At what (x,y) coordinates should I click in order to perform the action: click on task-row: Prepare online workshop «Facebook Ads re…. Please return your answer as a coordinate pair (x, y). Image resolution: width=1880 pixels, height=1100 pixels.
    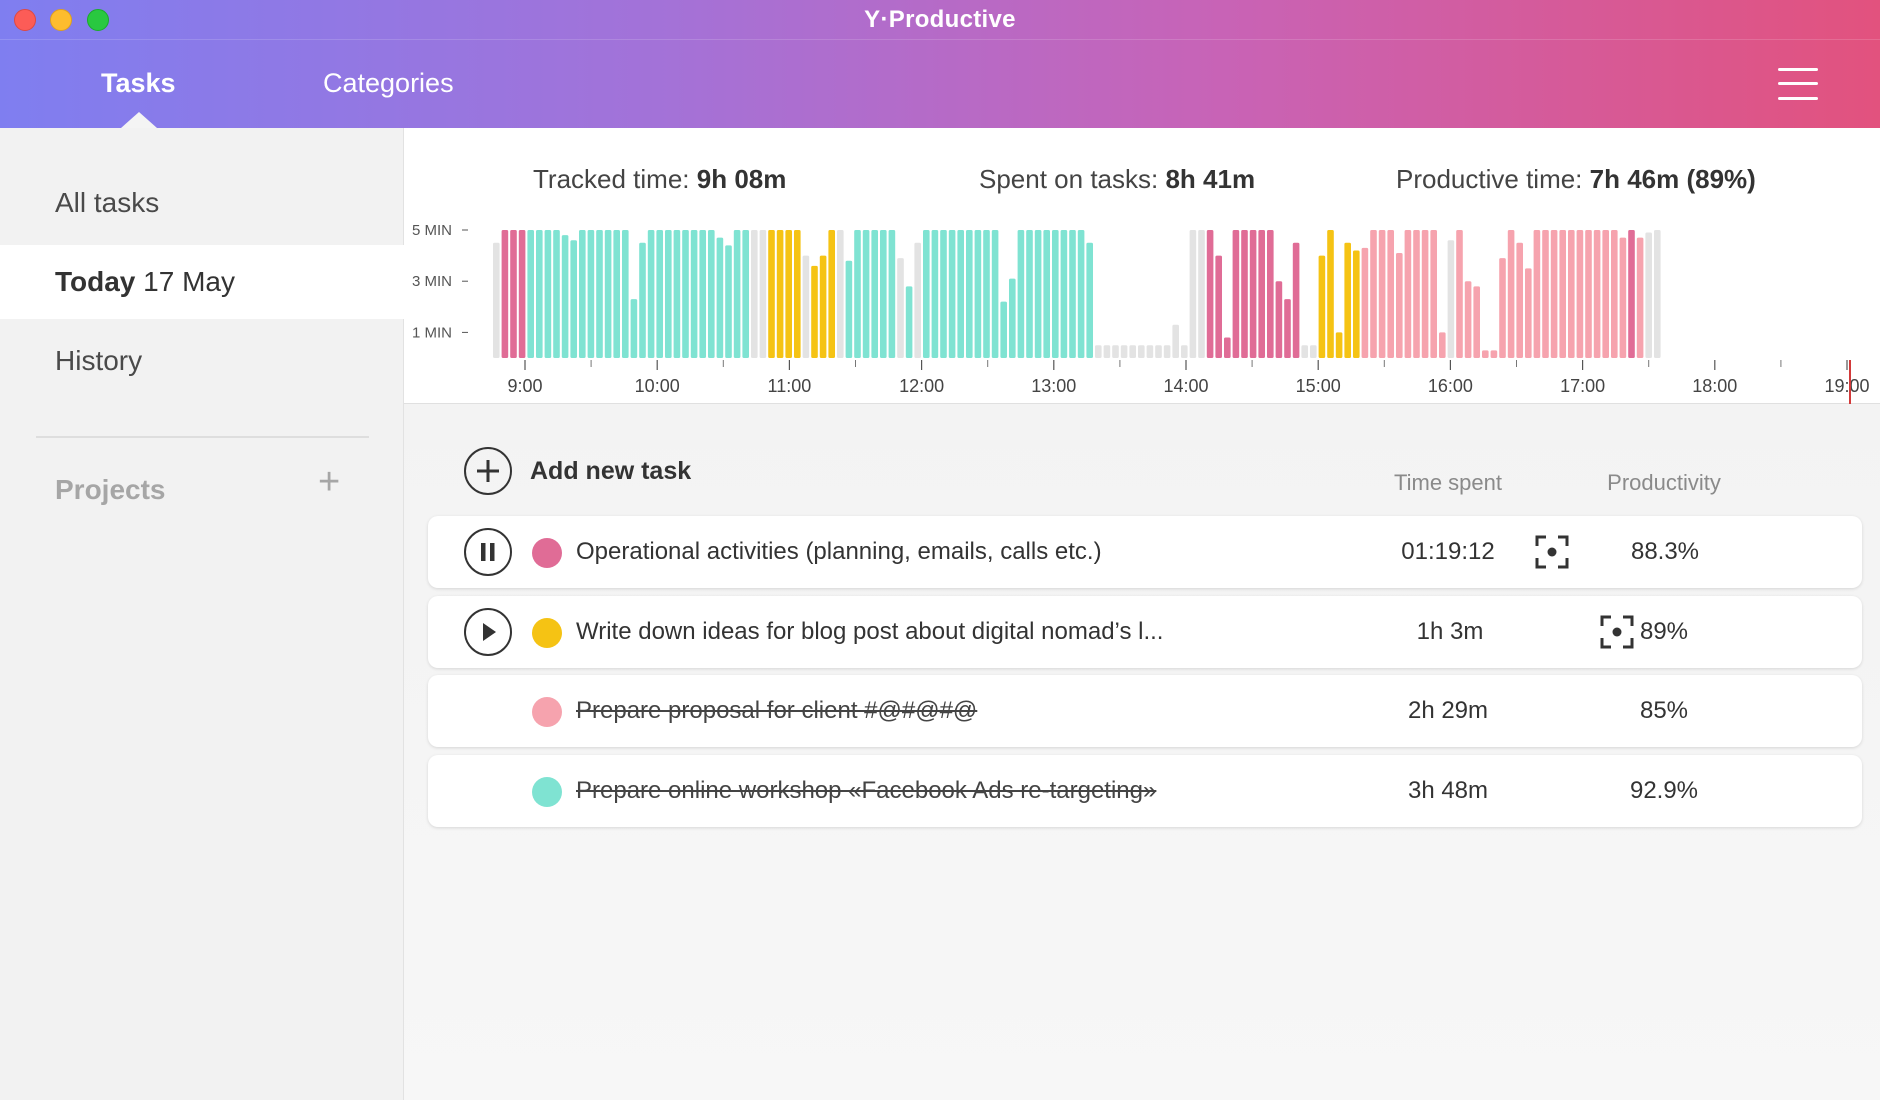
    Looking at the image, I should click on (1145, 791).